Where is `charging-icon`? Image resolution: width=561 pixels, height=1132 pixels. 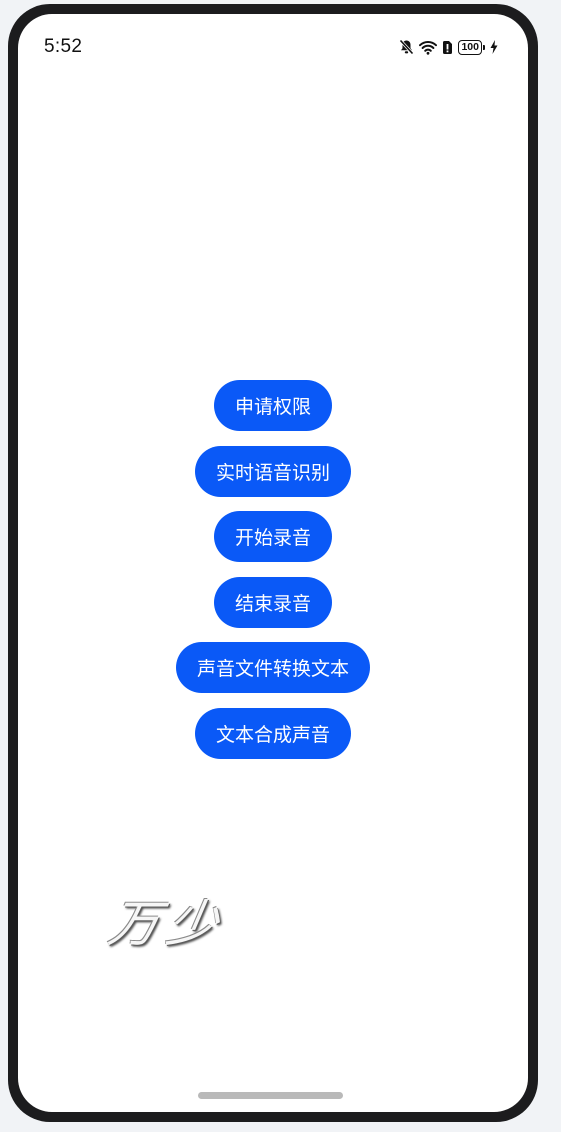
charging-icon is located at coordinates (494, 47).